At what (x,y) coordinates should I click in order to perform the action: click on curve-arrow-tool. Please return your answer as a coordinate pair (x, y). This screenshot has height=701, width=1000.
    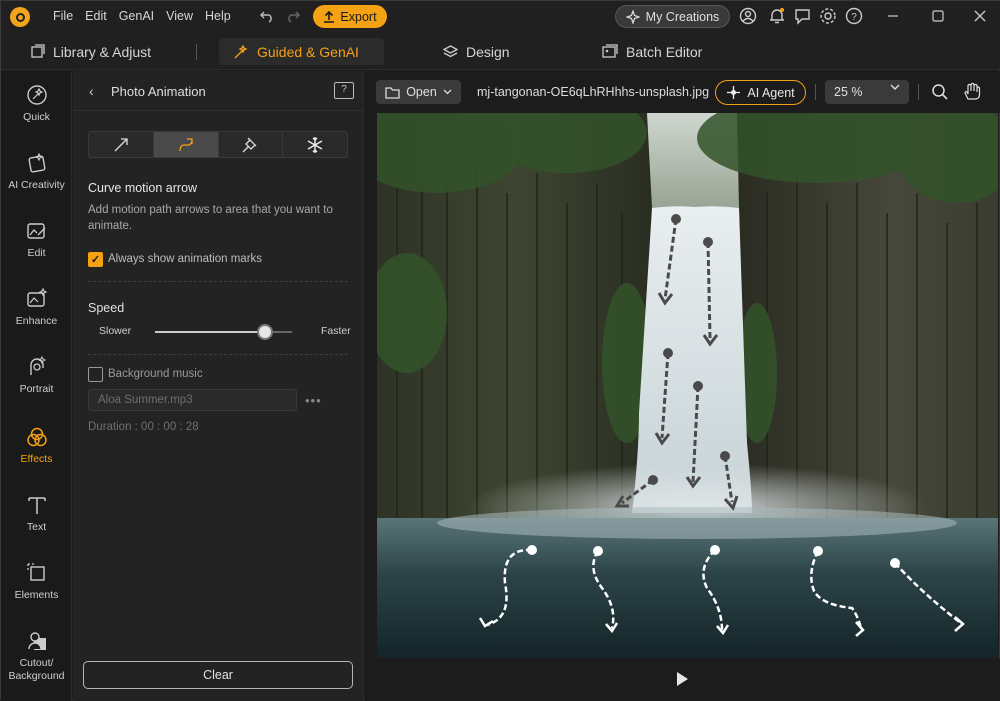
    Looking at the image, I should click on (186, 144).